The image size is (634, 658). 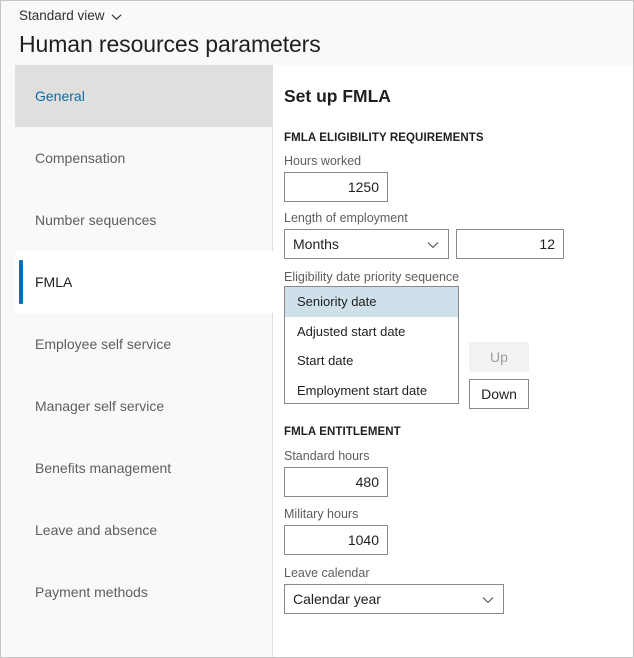 I want to click on move-down-button-label: Down, so click(x=499, y=394).